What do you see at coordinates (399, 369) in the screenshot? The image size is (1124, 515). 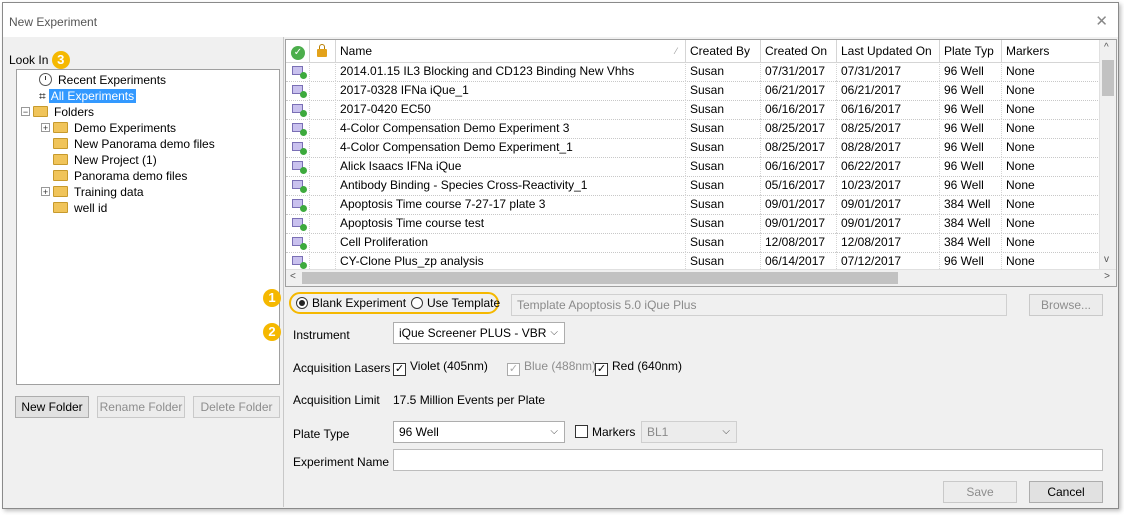 I see `checkbox-checked-icon: ✓` at bounding box center [399, 369].